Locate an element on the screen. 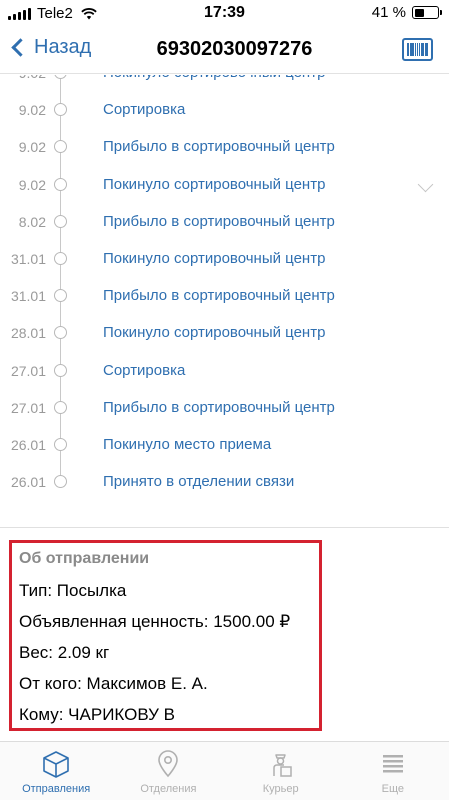 This screenshot has height=800, width=449. tab-offices: Отделения is located at coordinates (168, 771).